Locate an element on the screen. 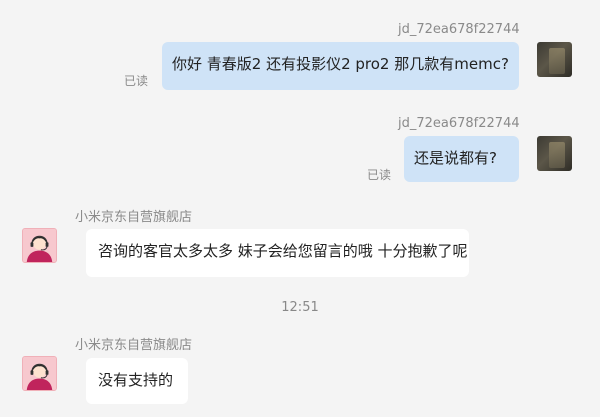 The width and height of the screenshot is (600, 417). message-text: 你好 青春版2 还有投影仪2 pro2 那几款有memc? is located at coordinates (340, 64).